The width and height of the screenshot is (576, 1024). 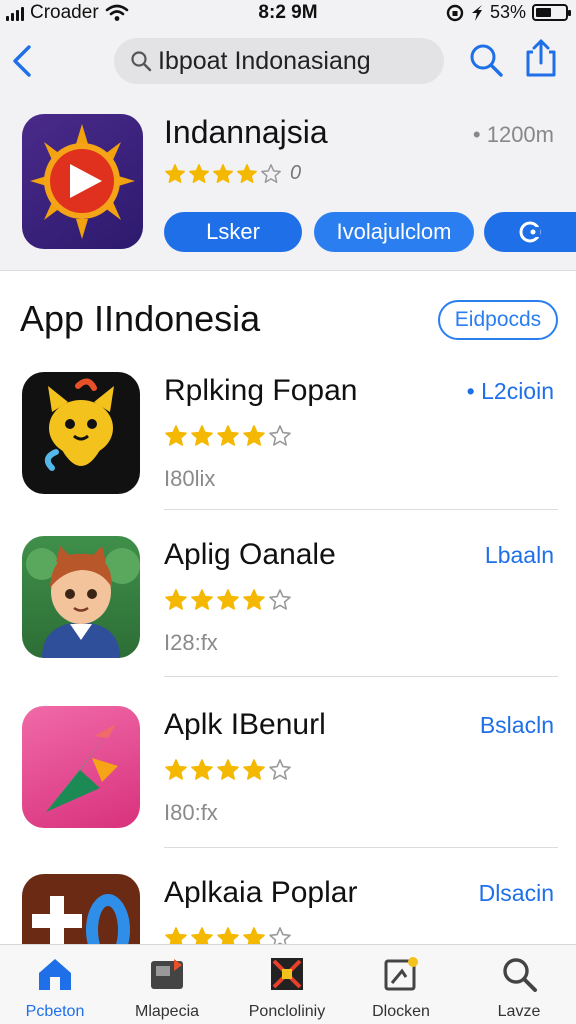 I want to click on refresh-icon, so click(x=530, y=232).